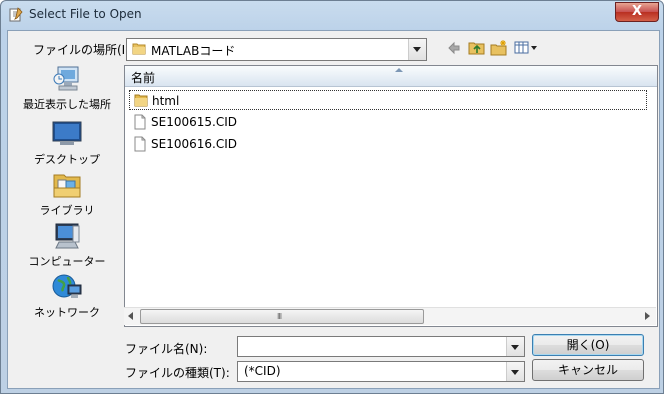  I want to click on list-item: SE100616.CID, so click(387, 144).